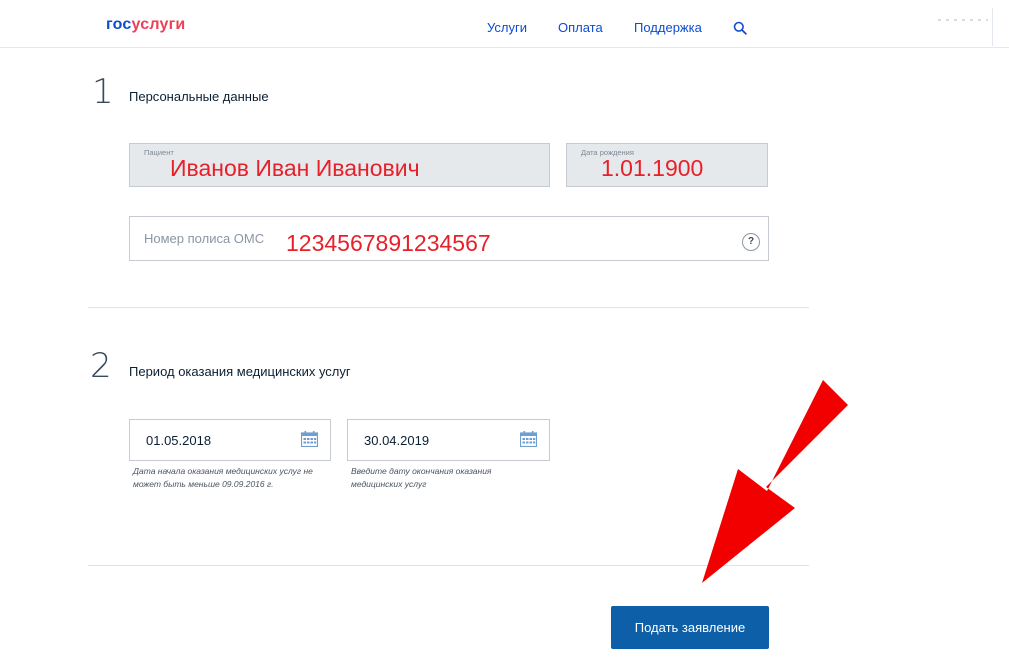 The image size is (1009, 660). I want to click on section-title-personal-data: Персональные данные, so click(199, 96).